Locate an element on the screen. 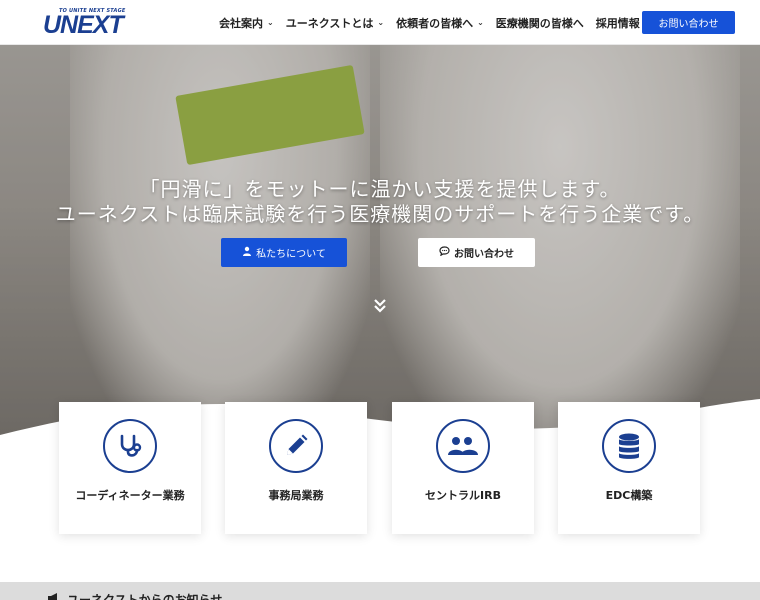  service-card-edc: EDC構築 is located at coordinates (629, 468).